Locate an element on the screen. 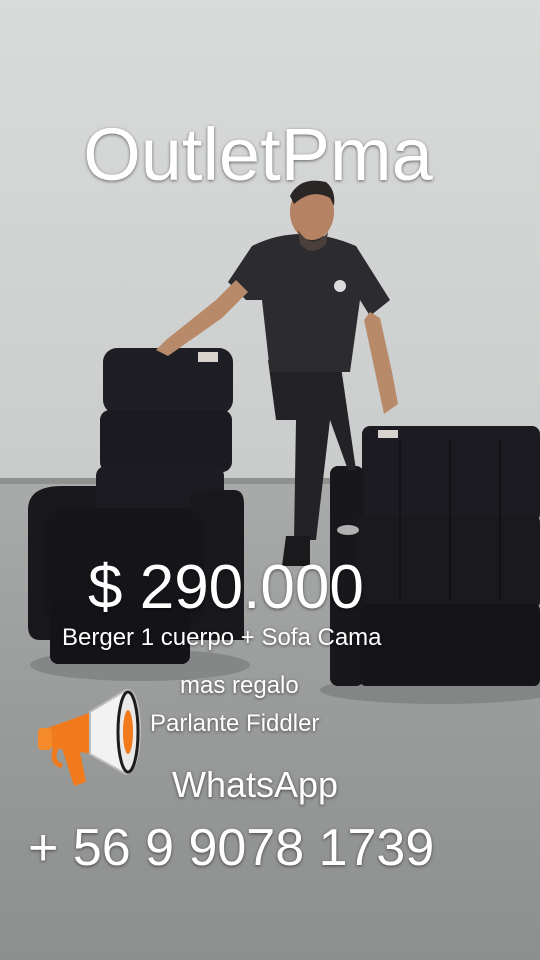 Image resolution: width=540 pixels, height=960 pixels. product-description: Berger 1 cuerpo + Sofa Cama is located at coordinates (222, 637).